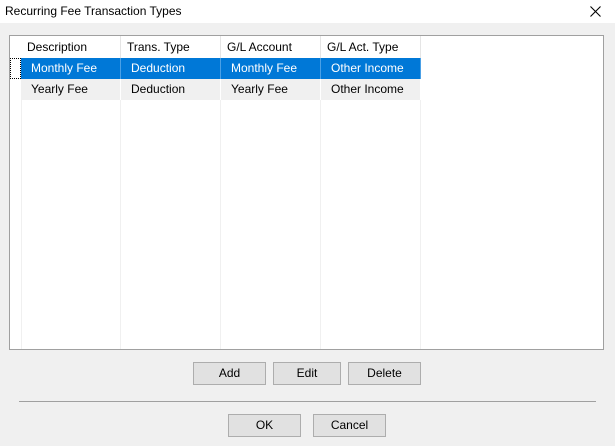 The height and width of the screenshot is (446, 615). What do you see at coordinates (171, 47) in the screenshot?
I see `column-header-trans-type: Trans. Type` at bounding box center [171, 47].